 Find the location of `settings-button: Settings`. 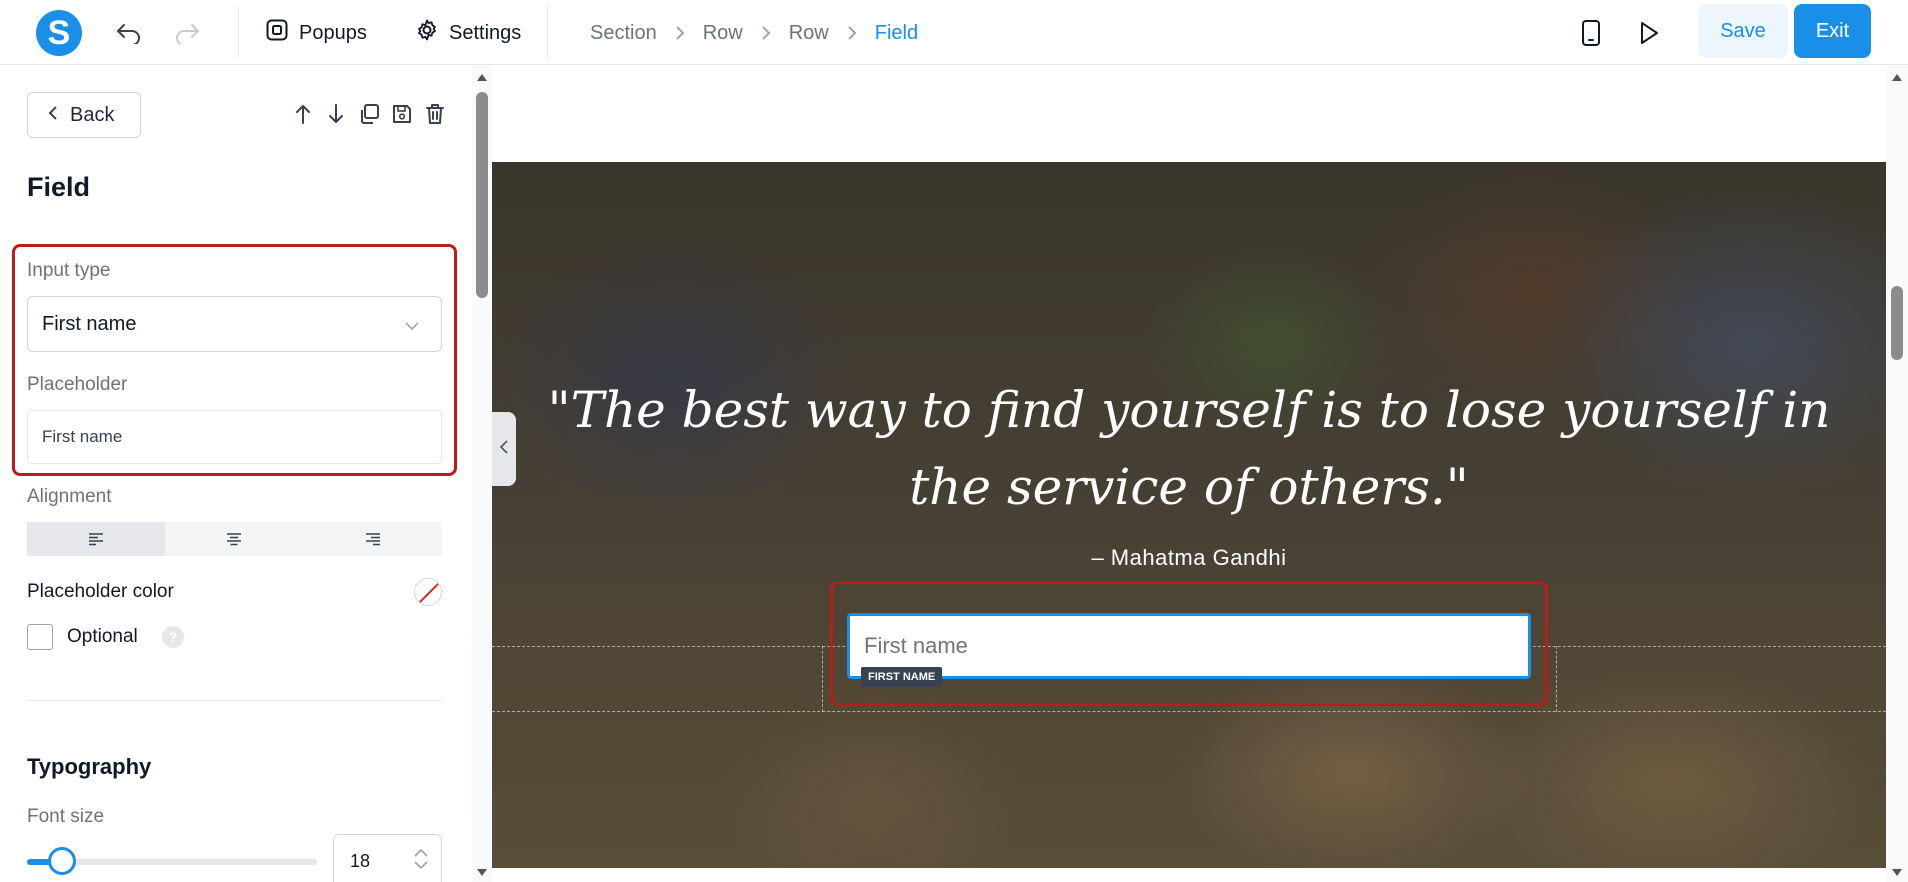

settings-button: Settings is located at coordinates (468, 33).